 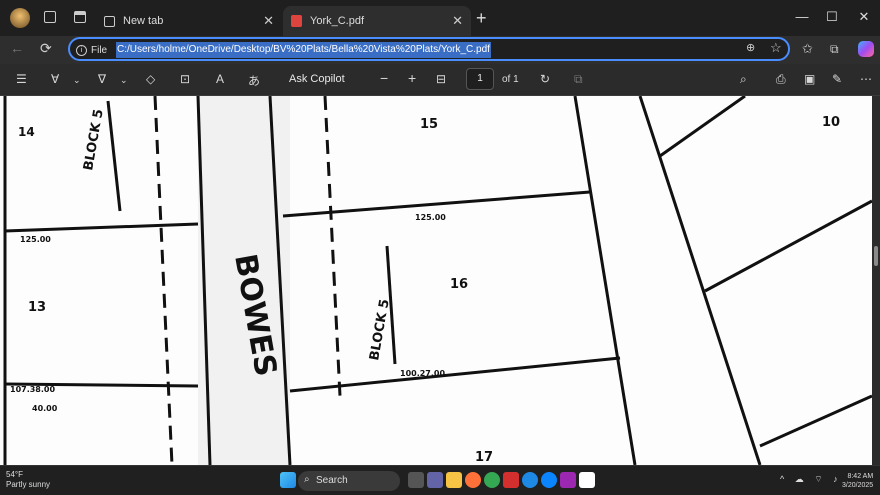 What do you see at coordinates (32, 389) in the screenshot?
I see `dimension-label: 107.38.00` at bounding box center [32, 389].